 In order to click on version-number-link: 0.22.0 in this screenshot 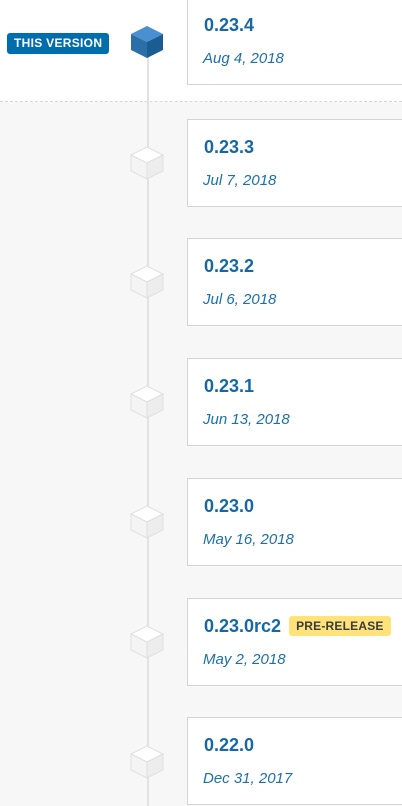, I will do `click(229, 745)`.